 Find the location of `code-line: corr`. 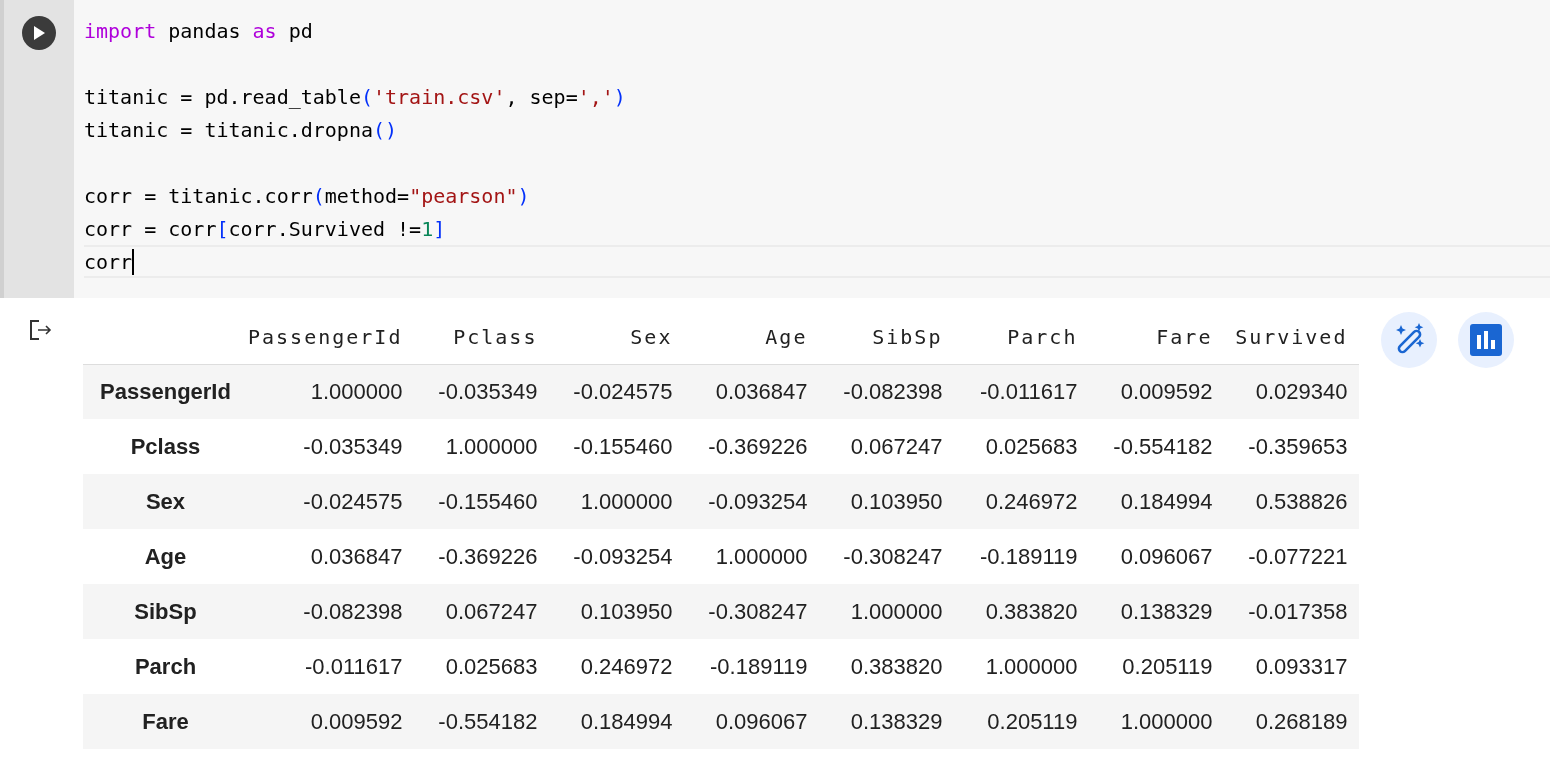

code-line: corr is located at coordinates (109, 262).